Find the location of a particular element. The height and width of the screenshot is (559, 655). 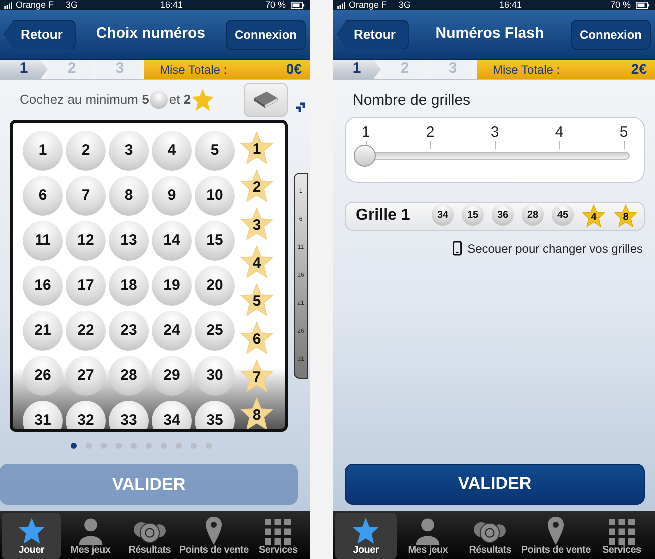

star-button: 4 is located at coordinates (257, 262).